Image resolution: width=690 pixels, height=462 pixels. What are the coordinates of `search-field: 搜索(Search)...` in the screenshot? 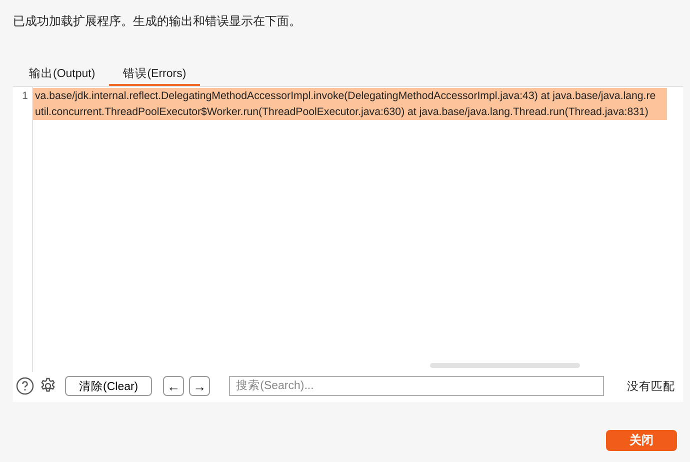 It's located at (416, 386).